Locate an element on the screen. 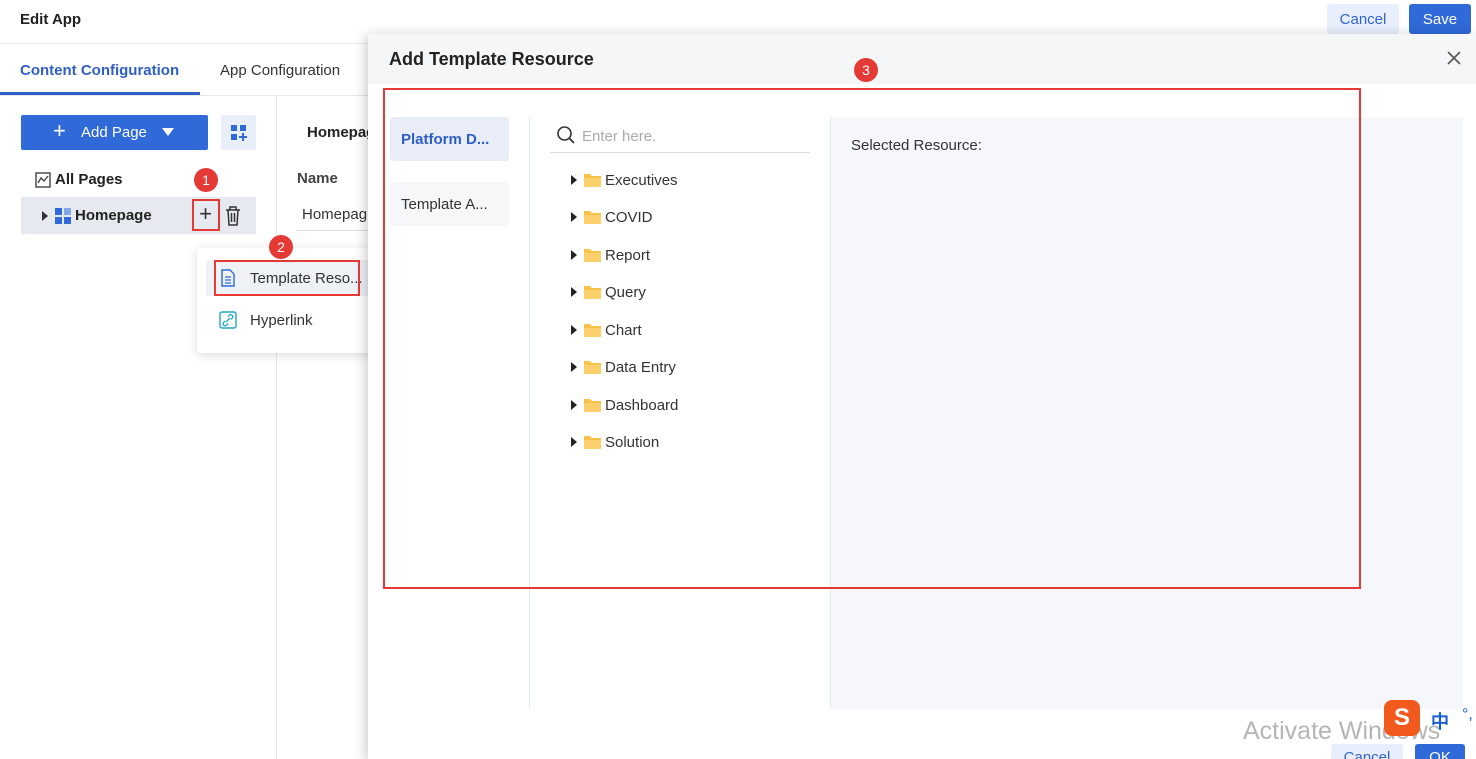 The image size is (1476, 759). tab-content-configuration: Content Configuration is located at coordinates (99, 70).